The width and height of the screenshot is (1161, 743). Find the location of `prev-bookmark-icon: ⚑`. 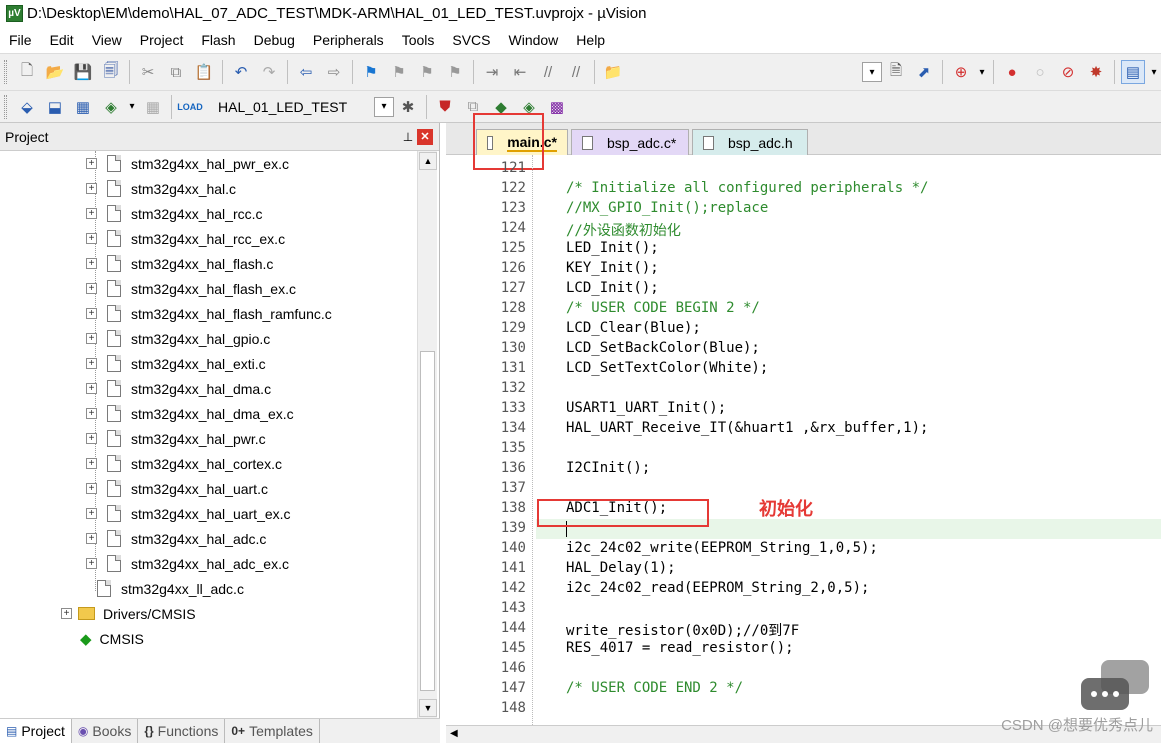

prev-bookmark-icon: ⚑ is located at coordinates (399, 72).